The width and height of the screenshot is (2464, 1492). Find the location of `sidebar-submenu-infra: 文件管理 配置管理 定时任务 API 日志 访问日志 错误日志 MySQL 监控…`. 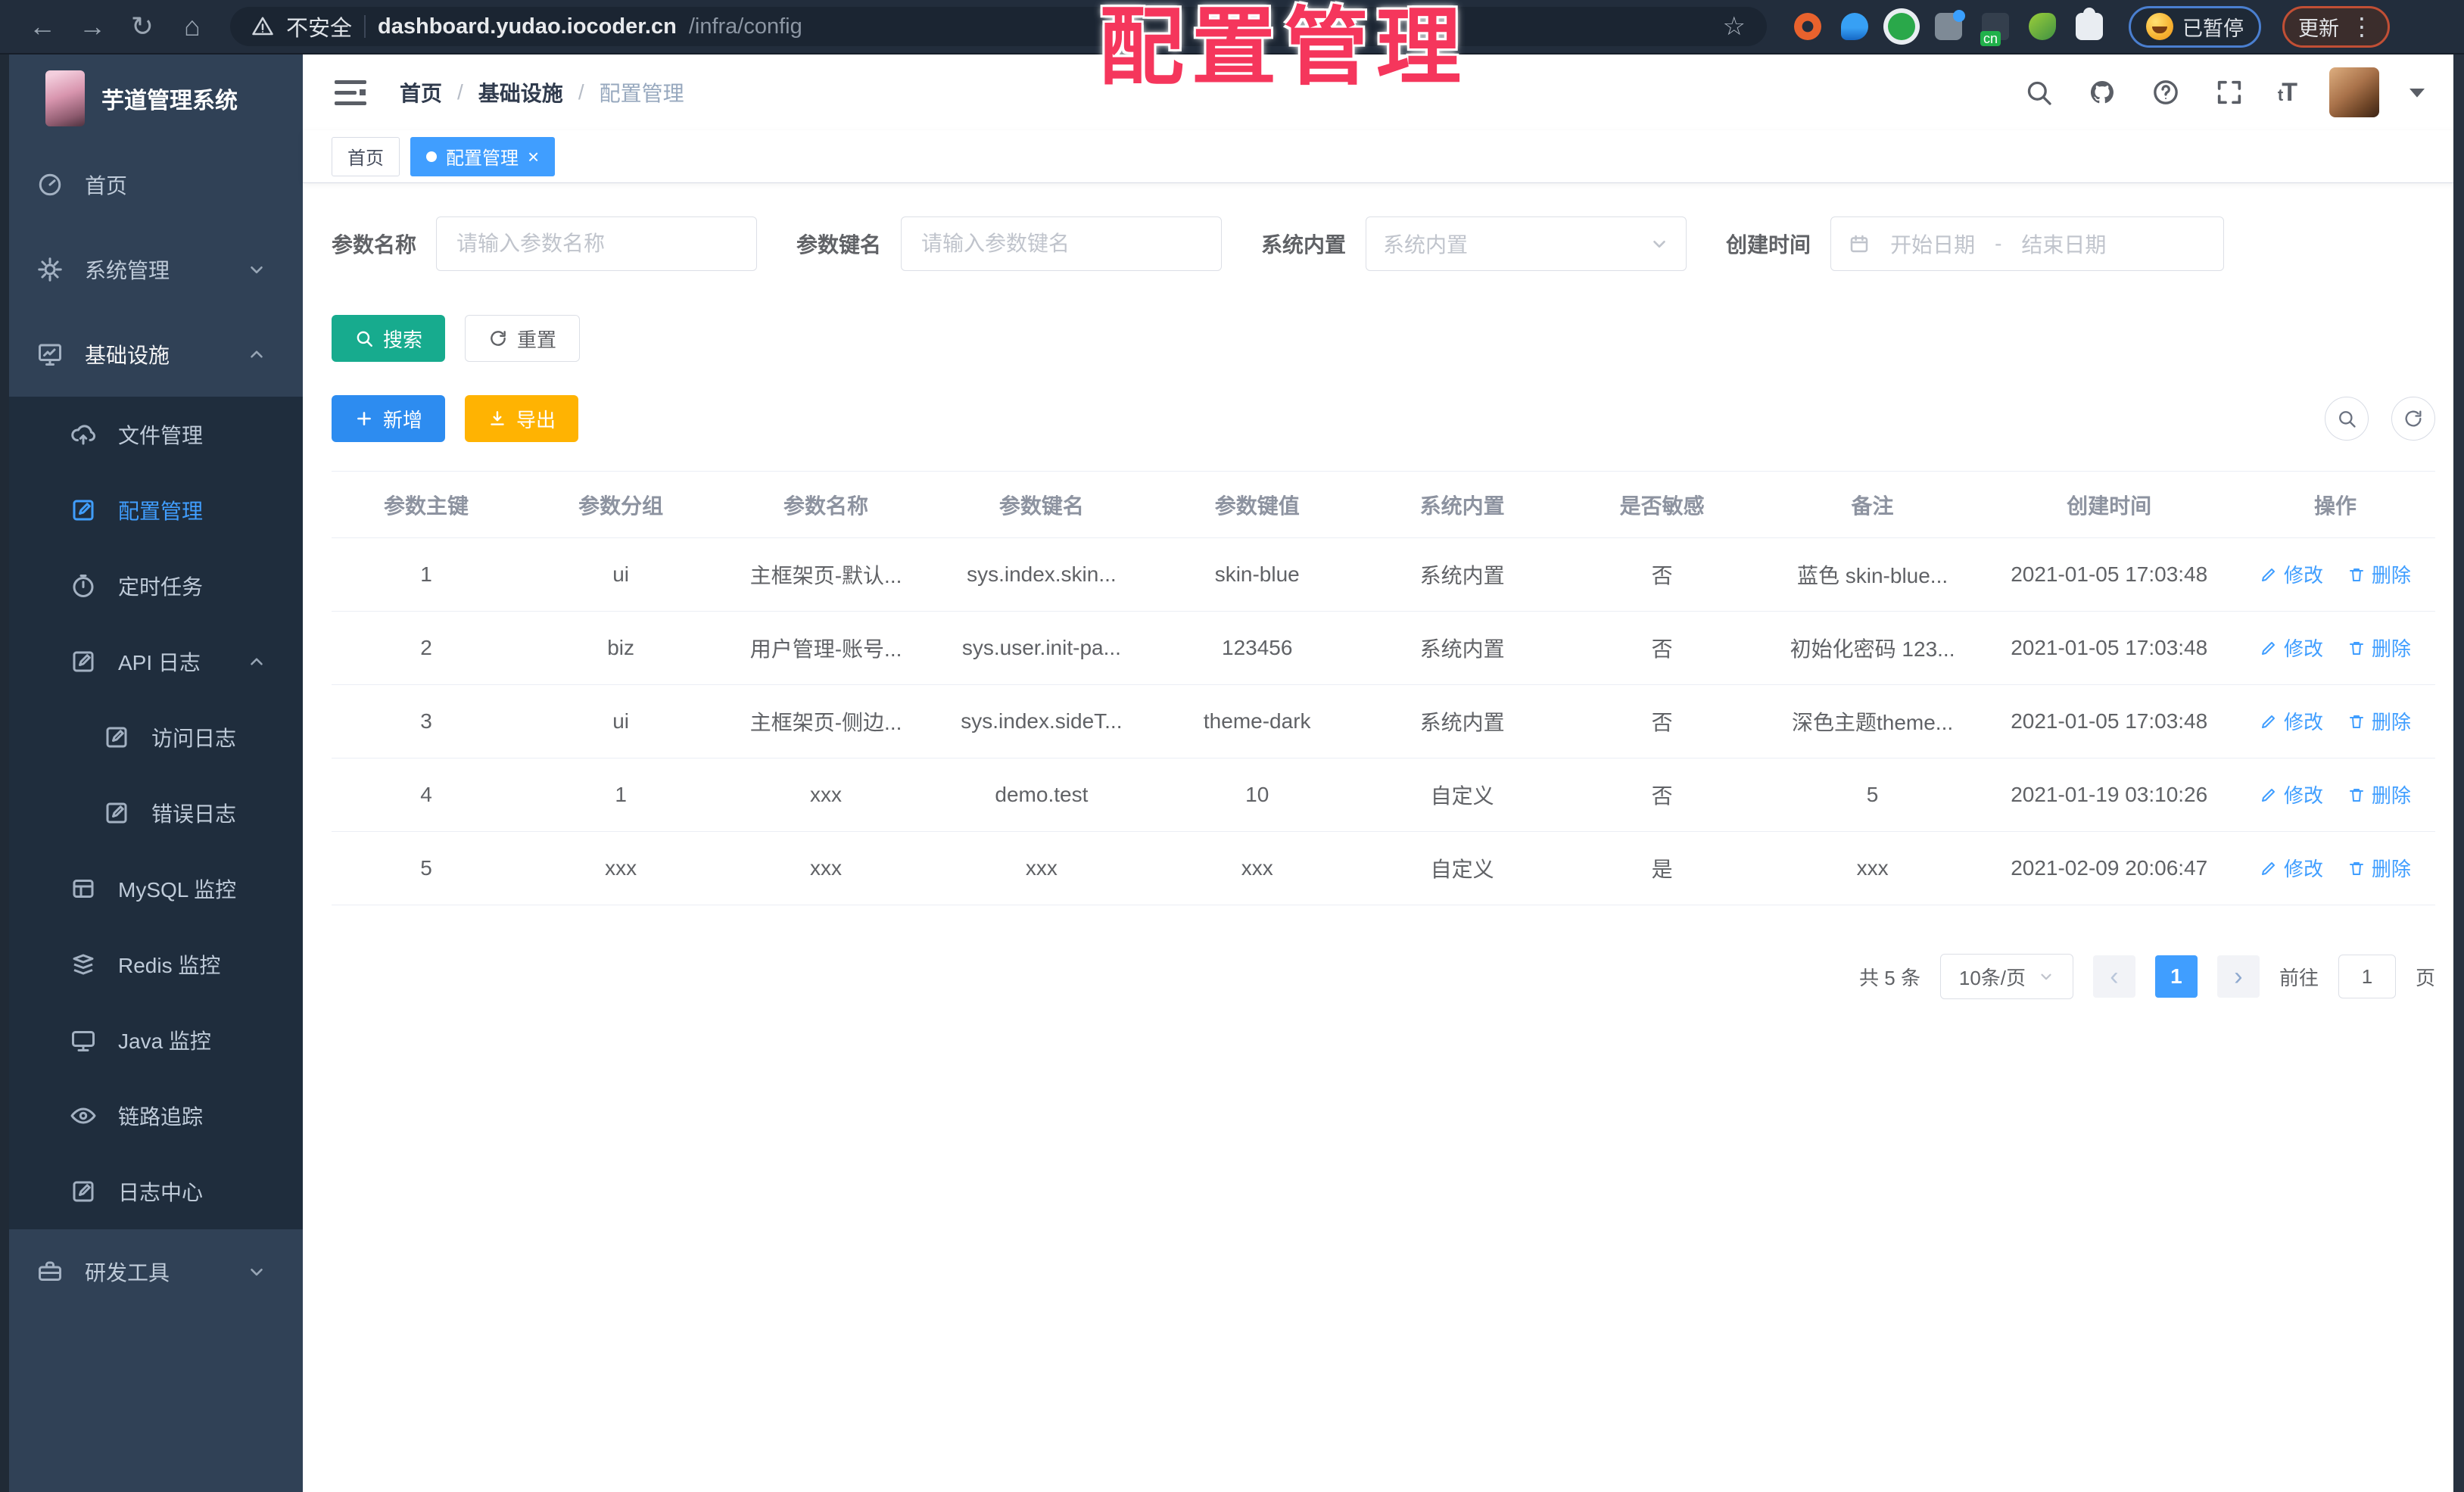

sidebar-submenu-infra: 文件管理 配置管理 定时任务 API 日志 访问日志 错误日志 MySQL 监控… is located at coordinates (151, 813).